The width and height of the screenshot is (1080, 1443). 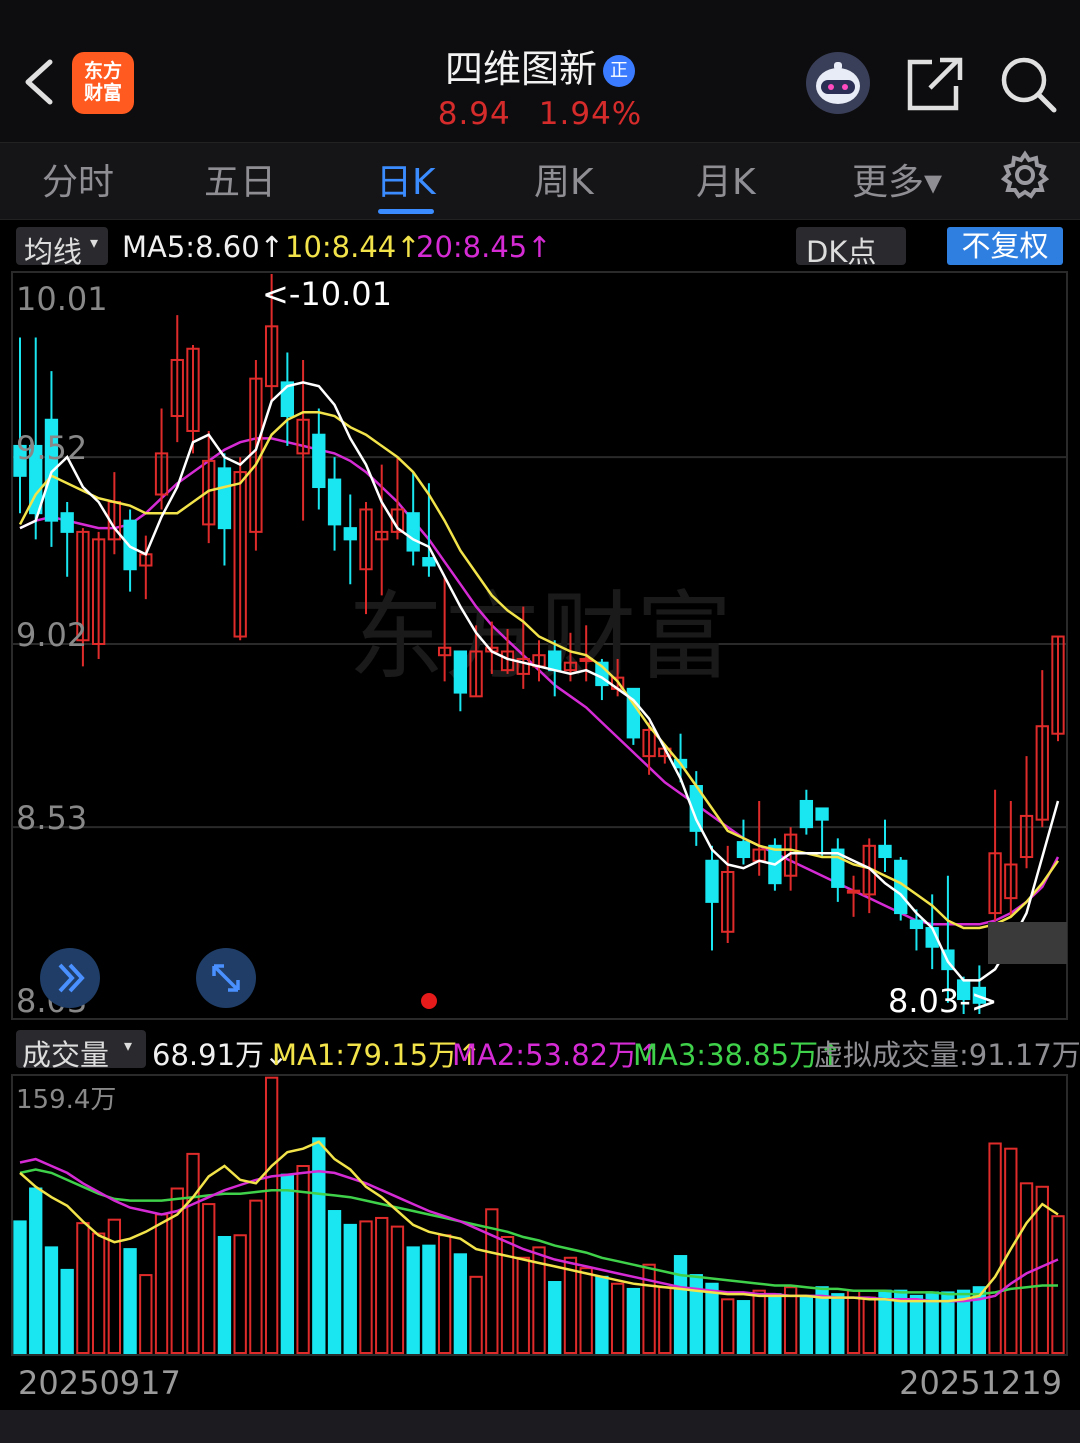 I want to click on volume-ma1-polyline, so click(x=539, y=1221).